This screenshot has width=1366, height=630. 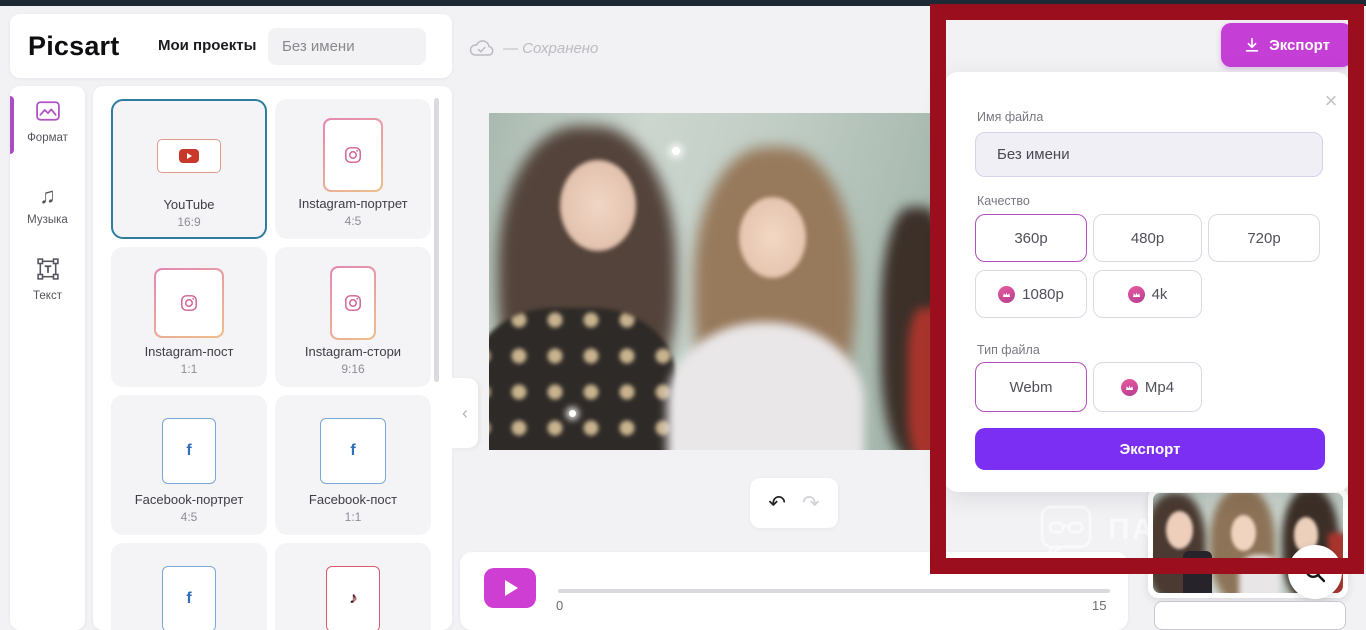 I want to click on quality-option-480p: 480p, so click(x=1147, y=238).